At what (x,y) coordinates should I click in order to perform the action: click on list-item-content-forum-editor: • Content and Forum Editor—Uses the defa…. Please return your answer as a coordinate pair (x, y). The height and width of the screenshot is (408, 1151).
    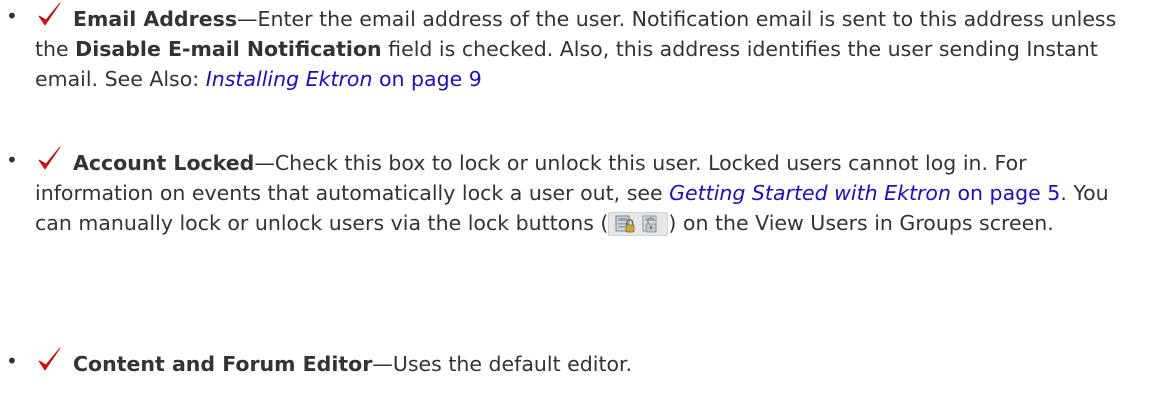
    Looking at the image, I should click on (575, 362).